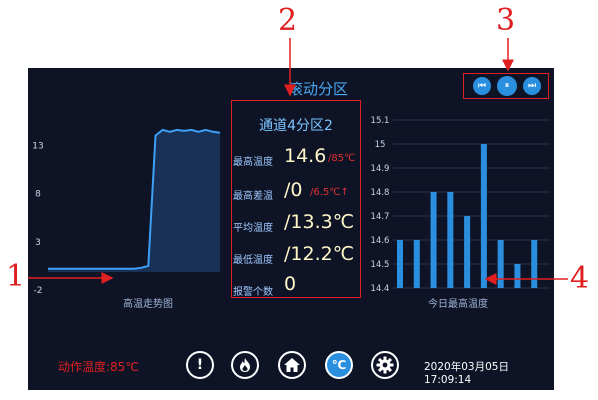 The width and height of the screenshot is (598, 400). What do you see at coordinates (253, 228) in the screenshot?
I see `avg-temp-label: 平均温度` at bounding box center [253, 228].